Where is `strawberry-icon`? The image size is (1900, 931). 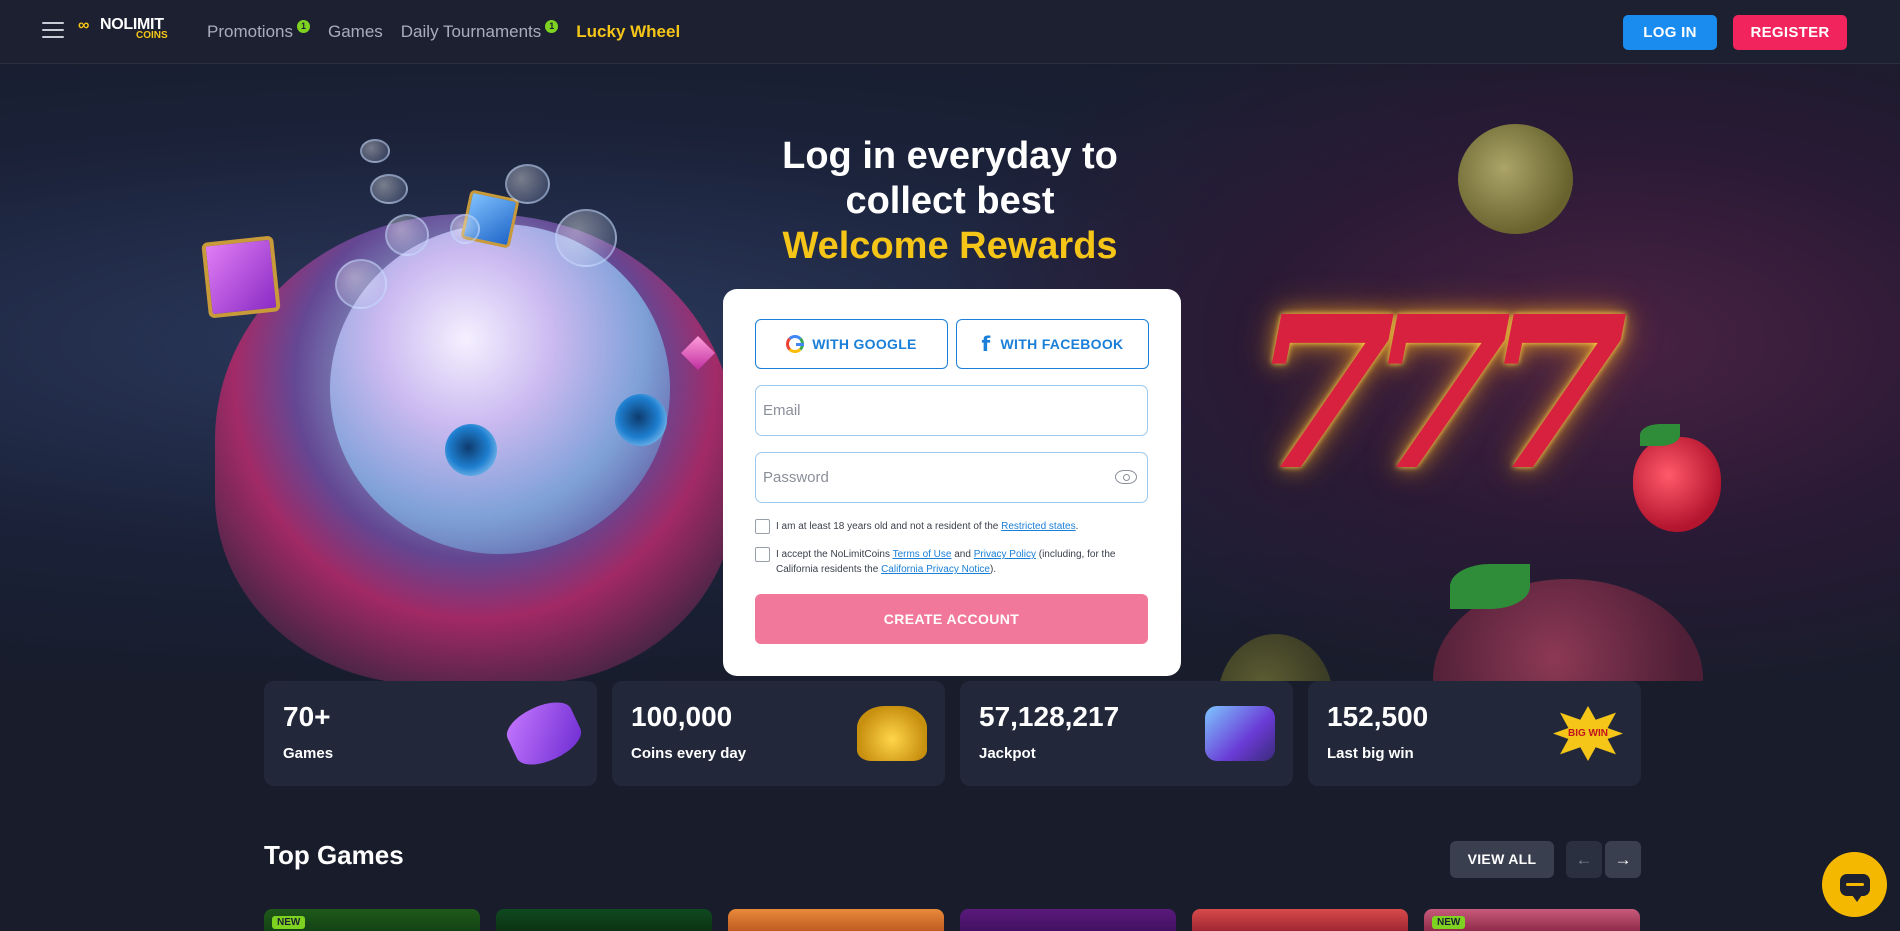
strawberry-icon is located at coordinates (1677, 484).